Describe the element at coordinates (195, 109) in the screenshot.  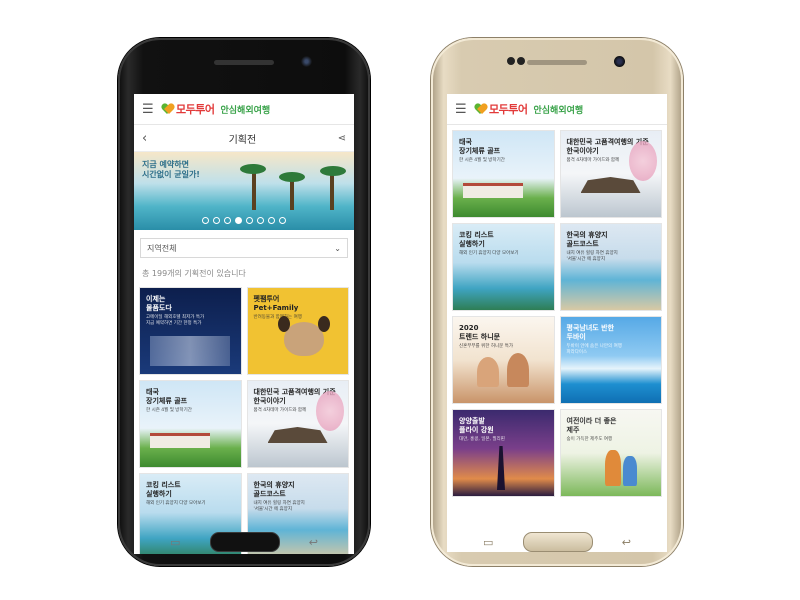
I see `logo-text: 모두투어` at that location.